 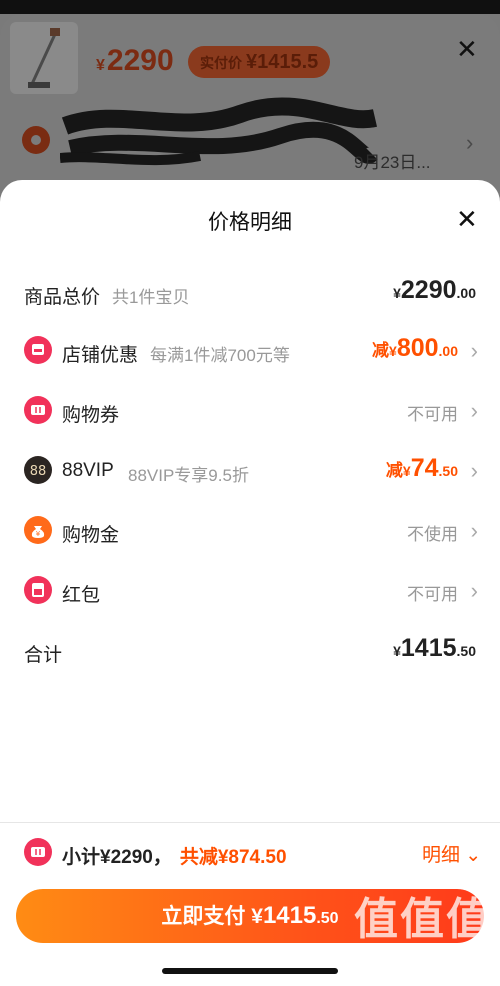 I want to click on redaction-scribble, so click(x=219, y=131).